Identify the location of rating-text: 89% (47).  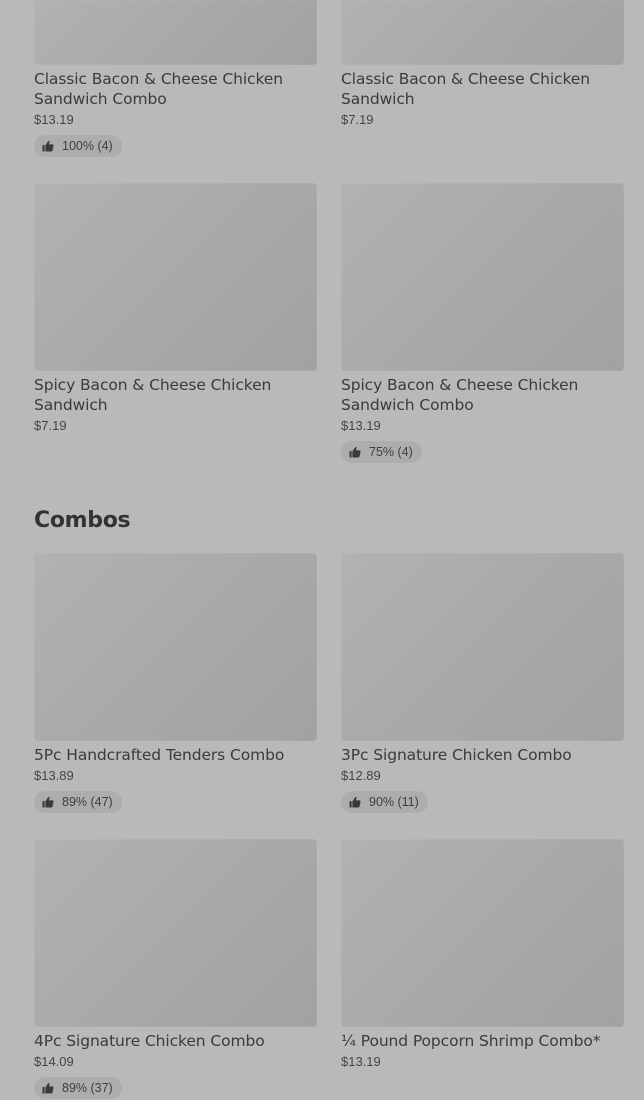
(87, 802).